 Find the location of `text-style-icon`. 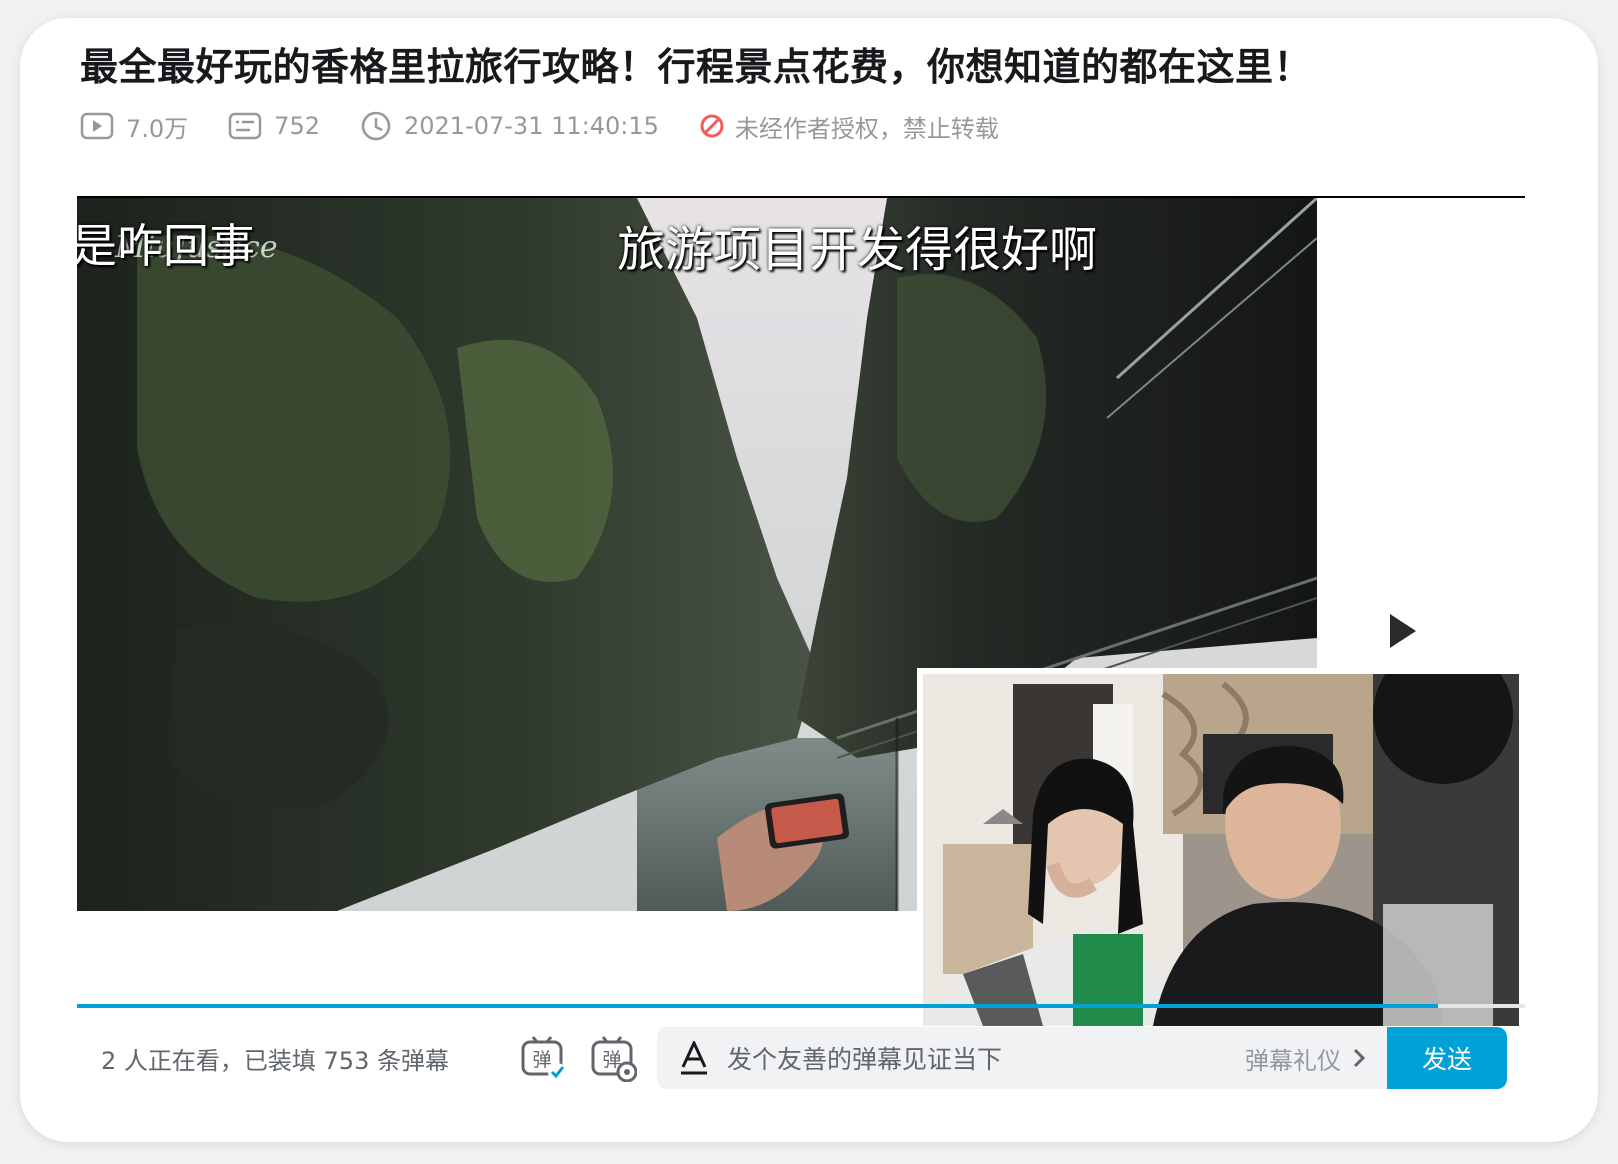

text-style-icon is located at coordinates (694, 1058).